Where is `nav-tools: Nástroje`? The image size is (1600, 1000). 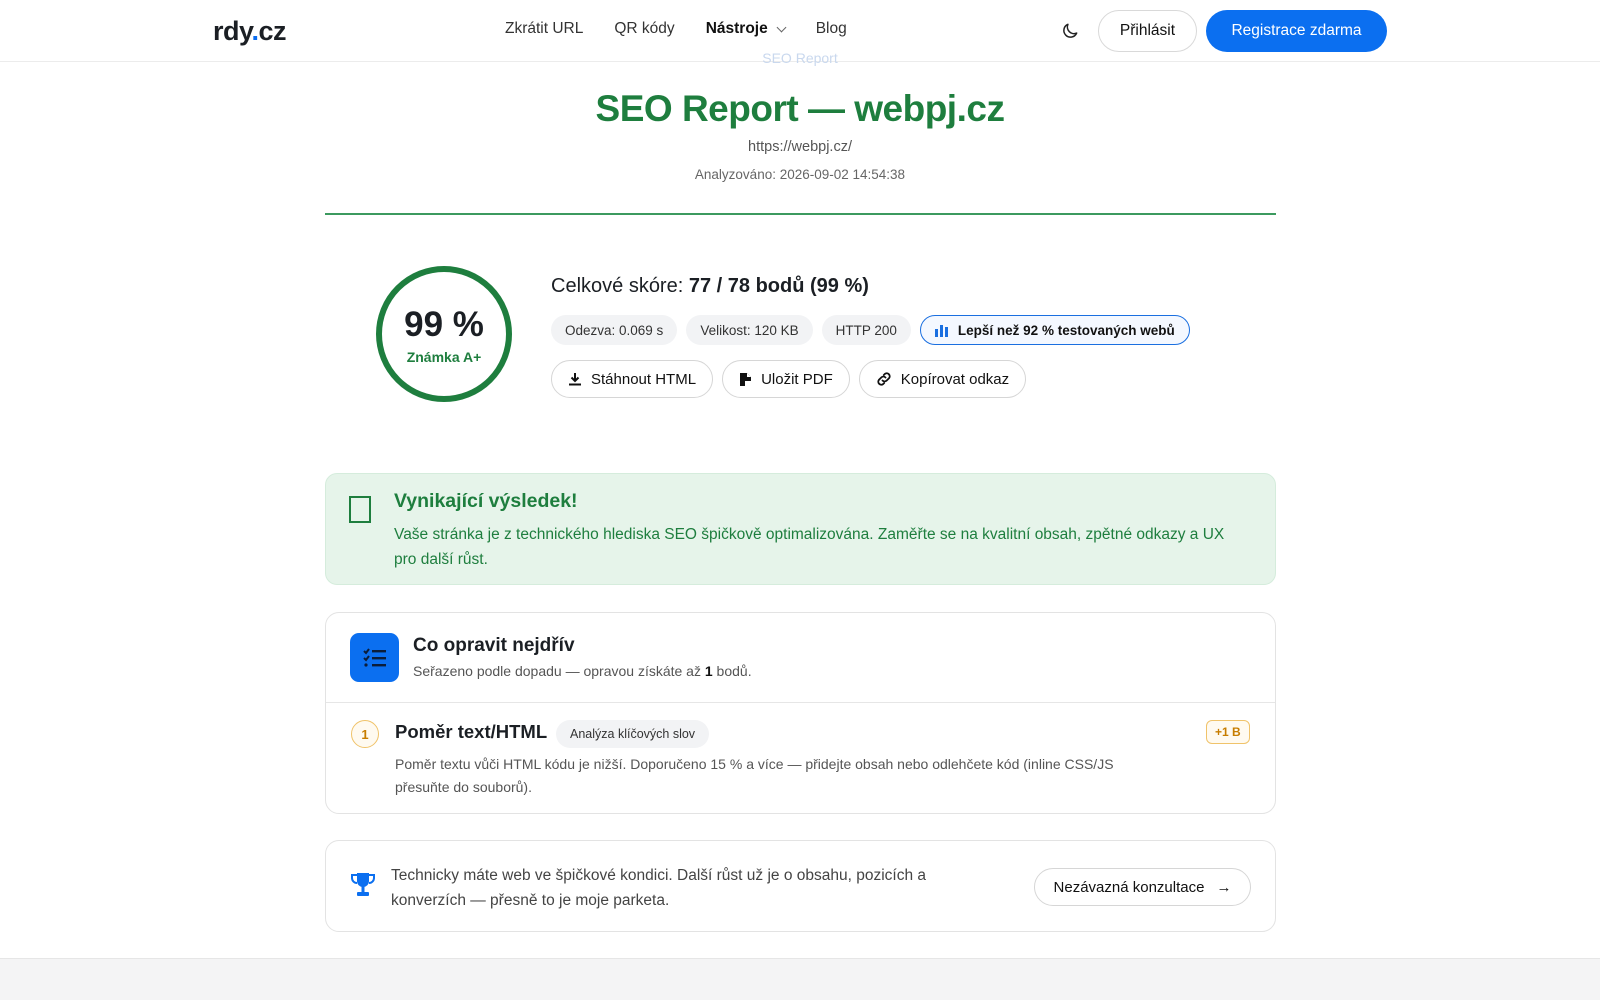 nav-tools: Nástroje is located at coordinates (746, 29).